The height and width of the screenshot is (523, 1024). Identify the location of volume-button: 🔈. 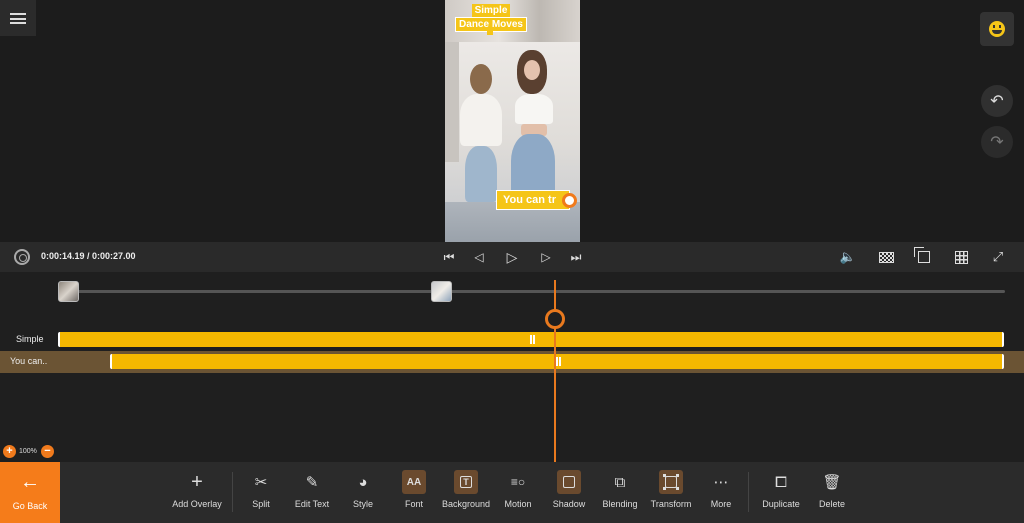
(848, 257).